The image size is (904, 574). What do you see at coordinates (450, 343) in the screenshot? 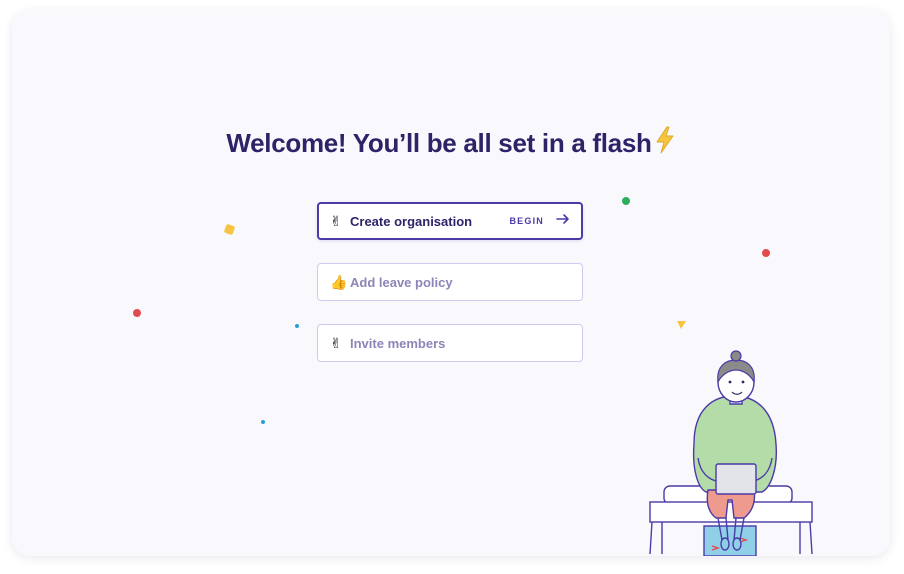
I see `step-invite-members: ✌ Invite members` at bounding box center [450, 343].